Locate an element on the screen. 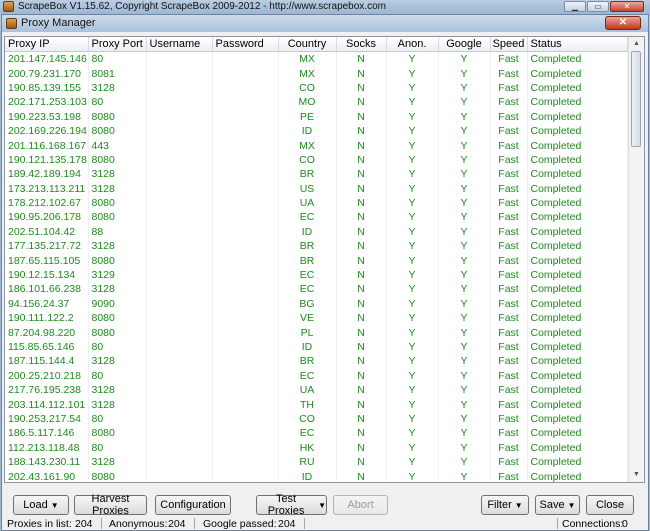 The height and width of the screenshot is (531, 650). table-row: 202.169.226.194 8080 ID N Y Y Fast Completed is located at coordinates (316, 131).